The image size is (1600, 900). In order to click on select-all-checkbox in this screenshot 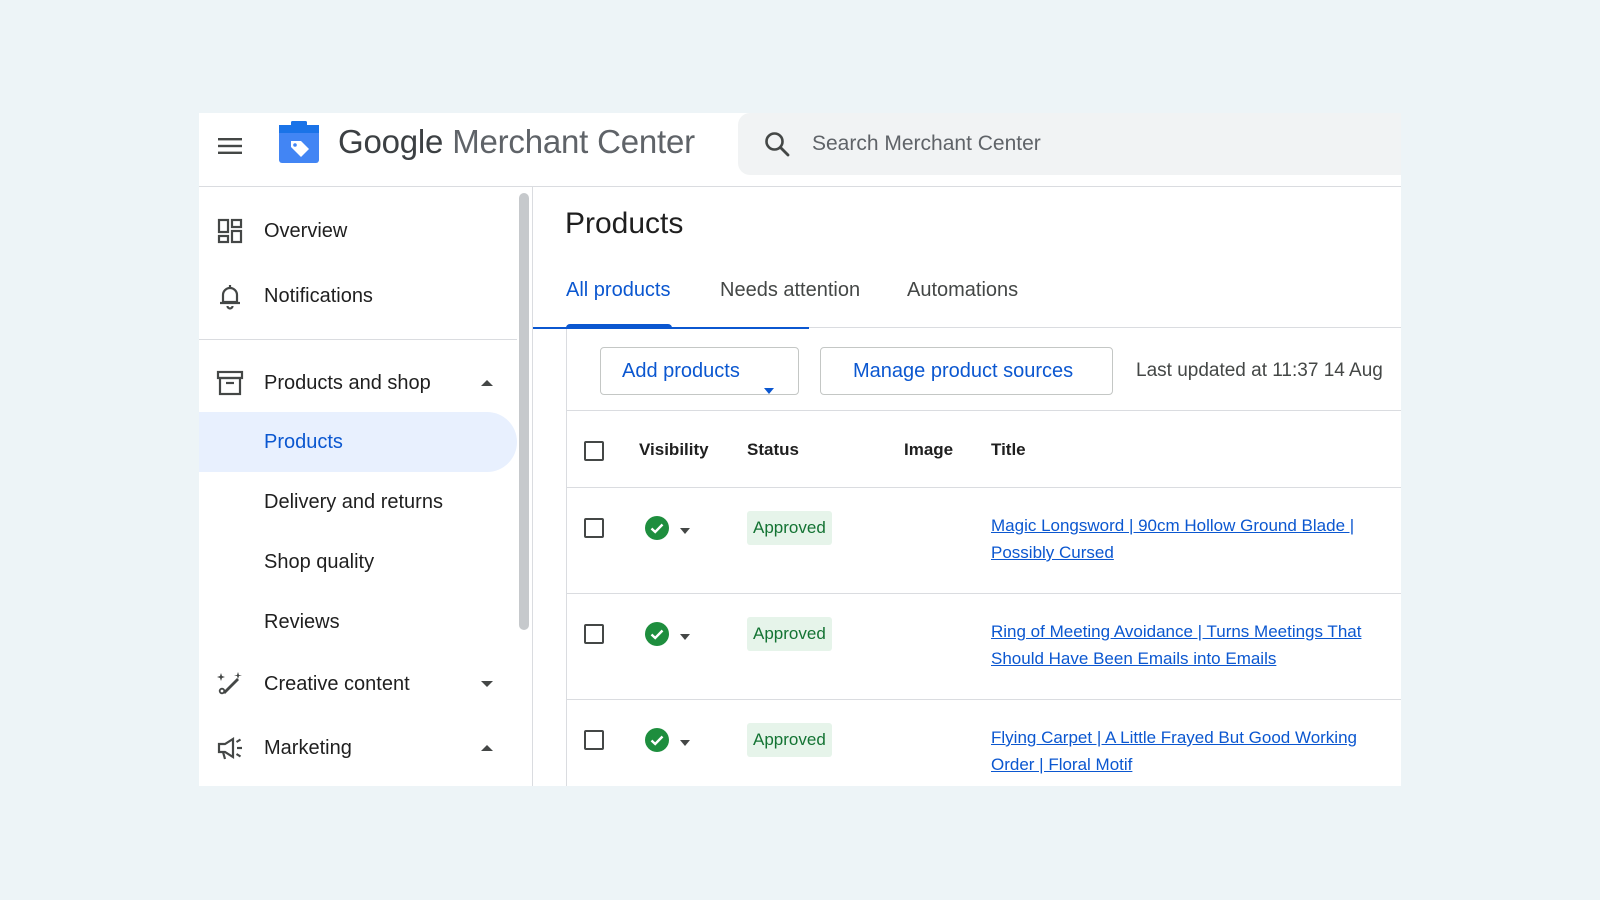, I will do `click(594, 451)`.